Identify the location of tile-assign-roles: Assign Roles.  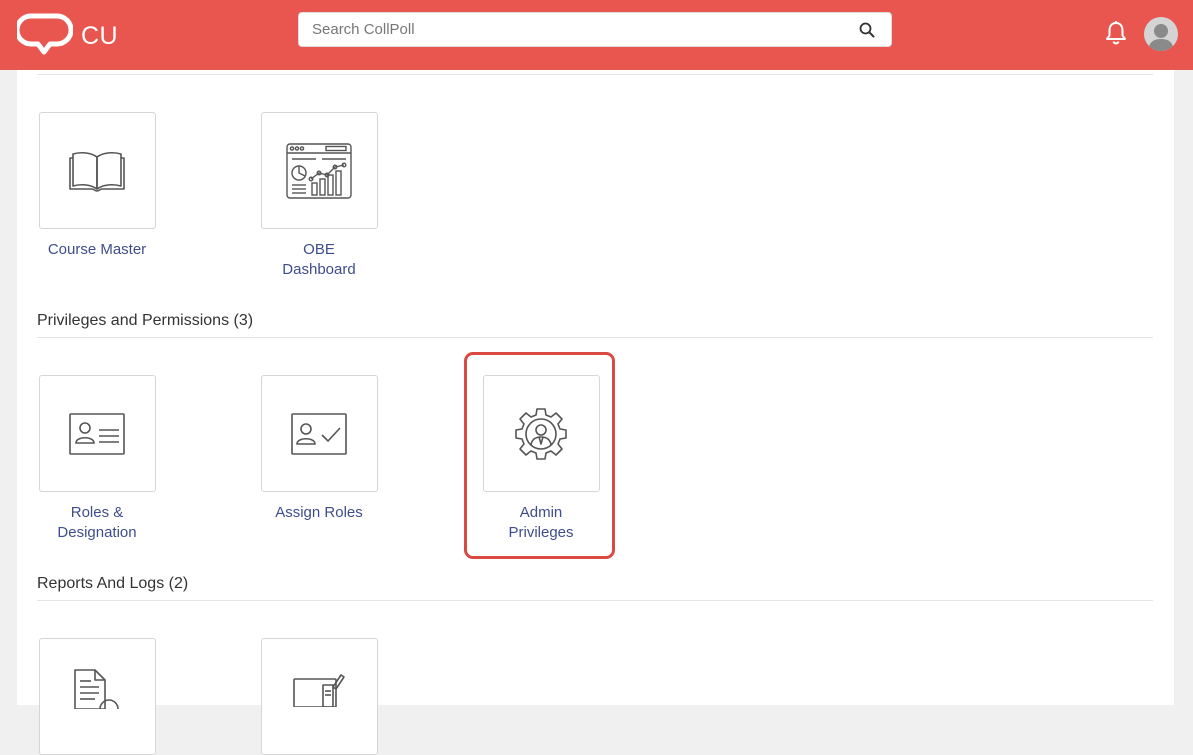
(319, 449).